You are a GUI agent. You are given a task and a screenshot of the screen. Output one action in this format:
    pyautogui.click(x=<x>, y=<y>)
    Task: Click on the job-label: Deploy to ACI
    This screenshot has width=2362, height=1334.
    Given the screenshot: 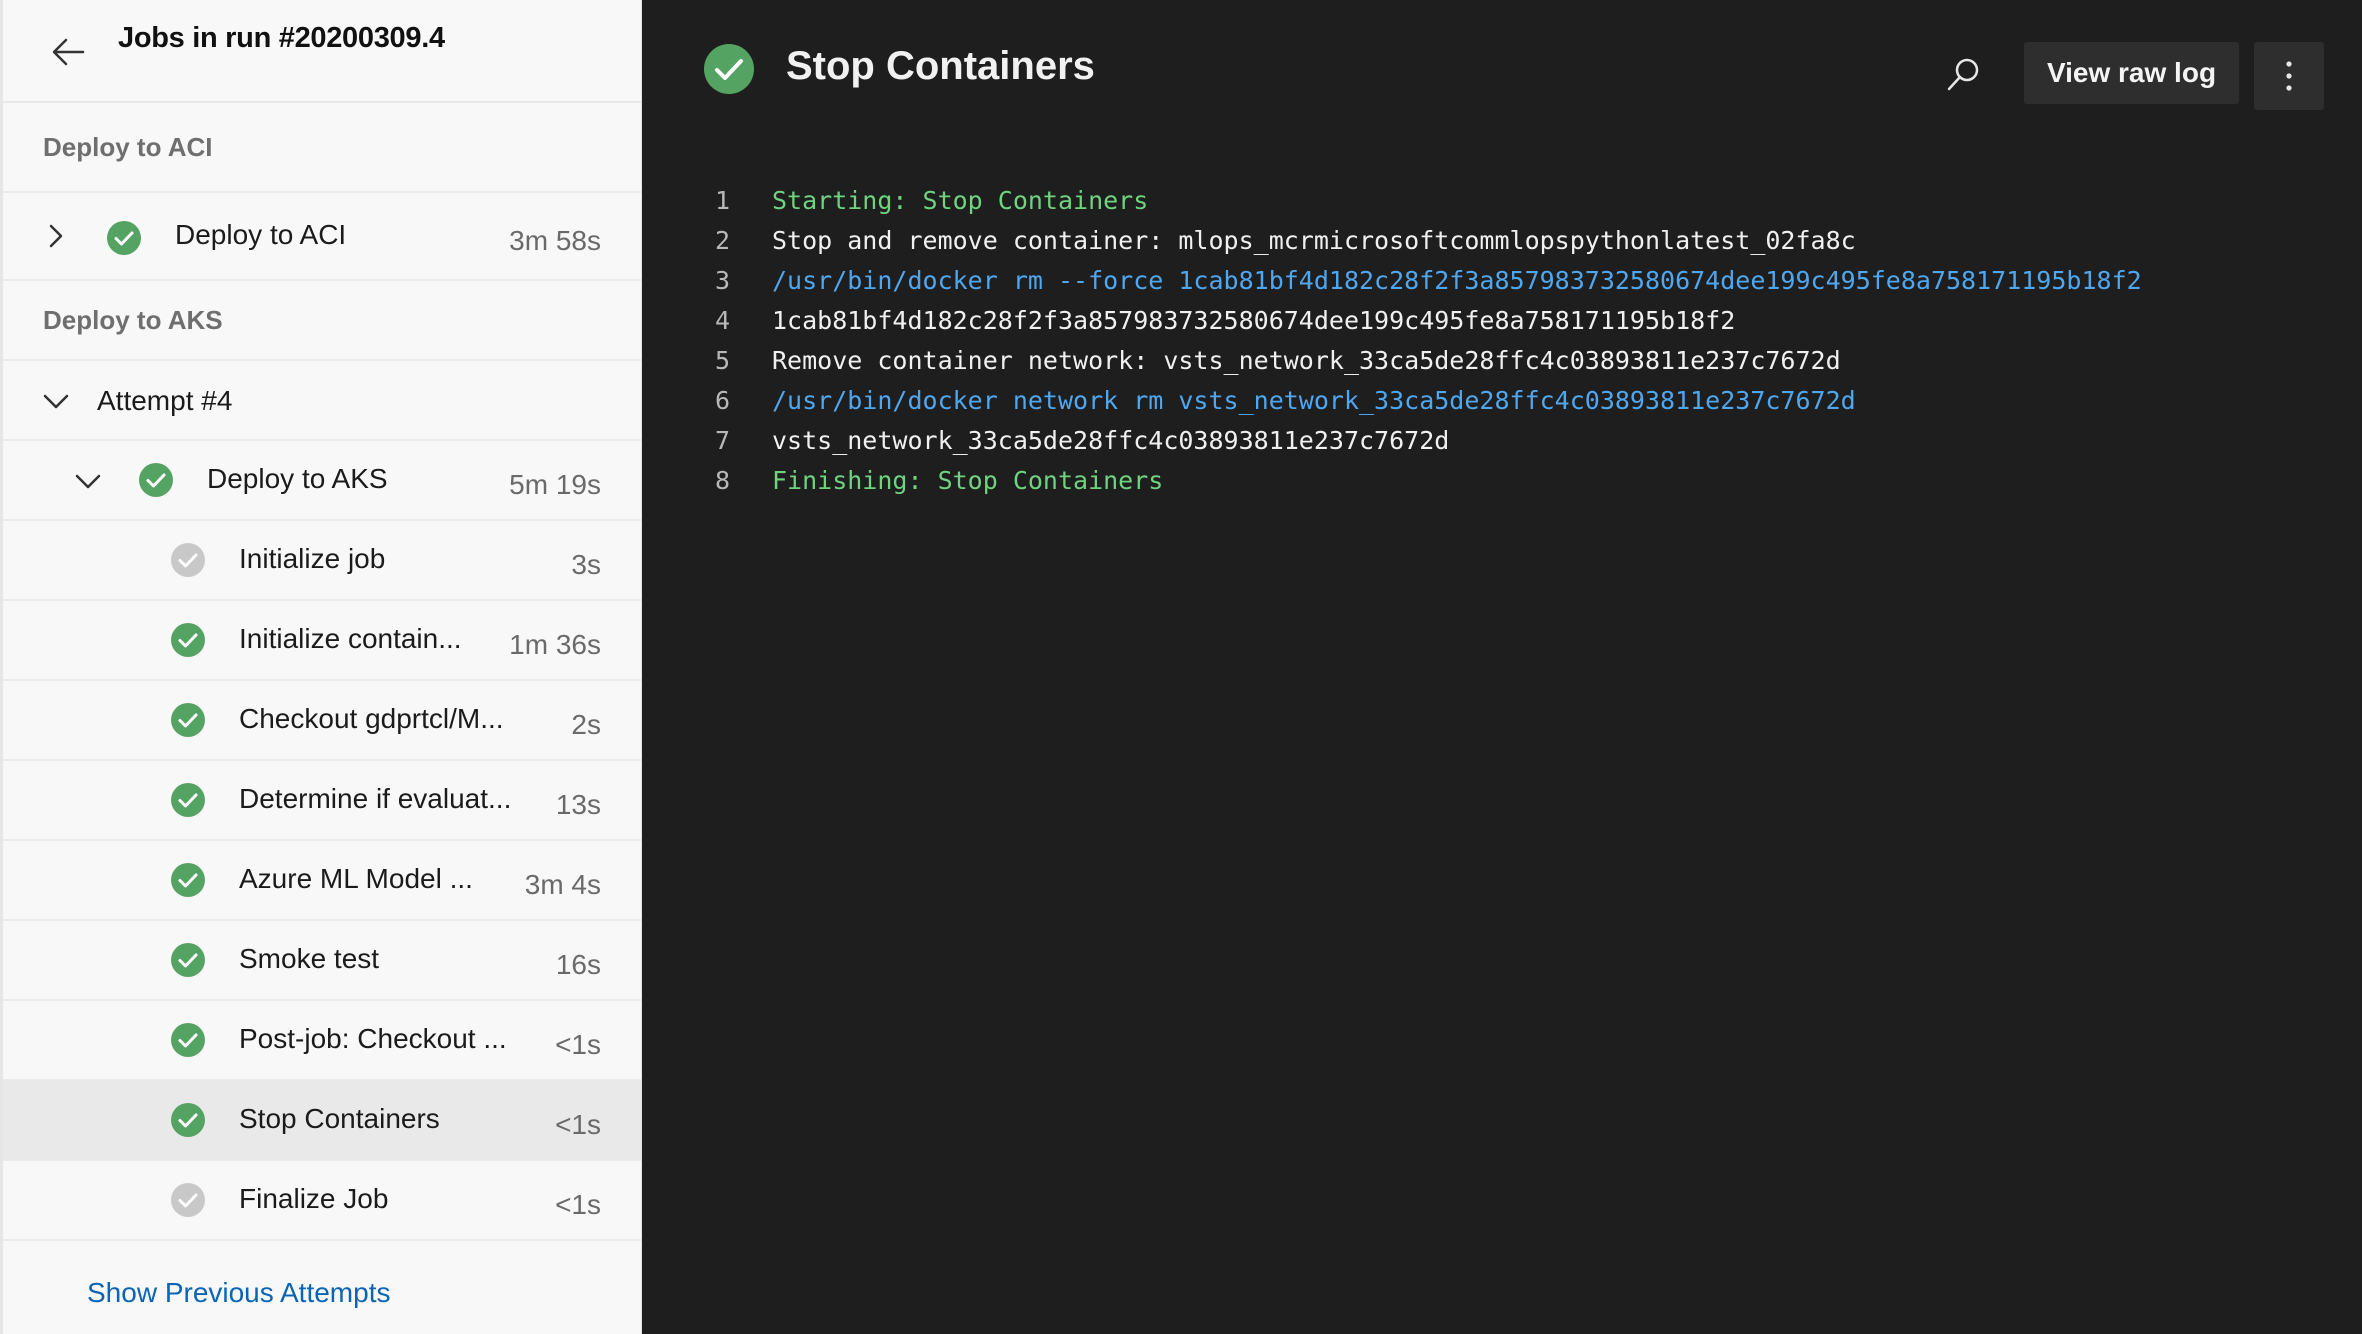 What is the action you would take?
    pyautogui.click(x=261, y=234)
    